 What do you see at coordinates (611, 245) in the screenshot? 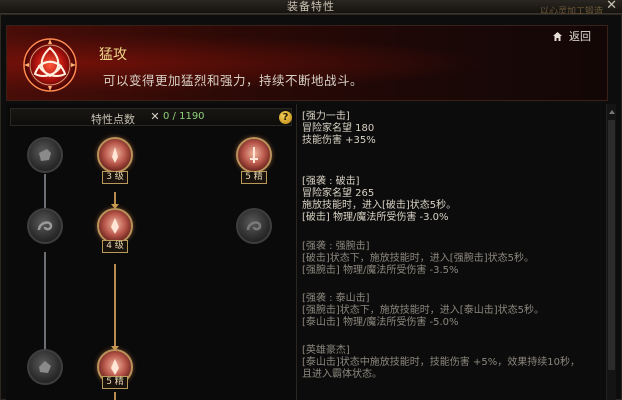
I see `scroll-thumb` at bounding box center [611, 245].